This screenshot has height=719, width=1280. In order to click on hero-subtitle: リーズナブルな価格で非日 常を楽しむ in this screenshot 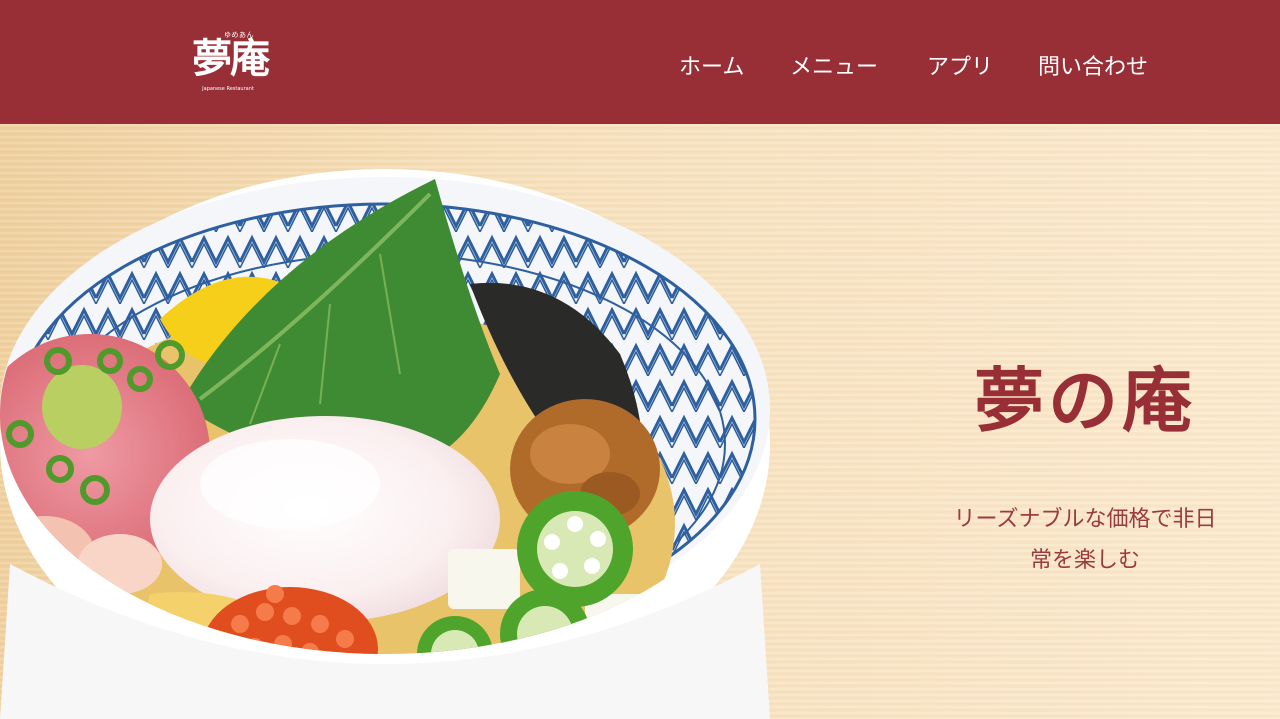, I will do `click(1085, 540)`.